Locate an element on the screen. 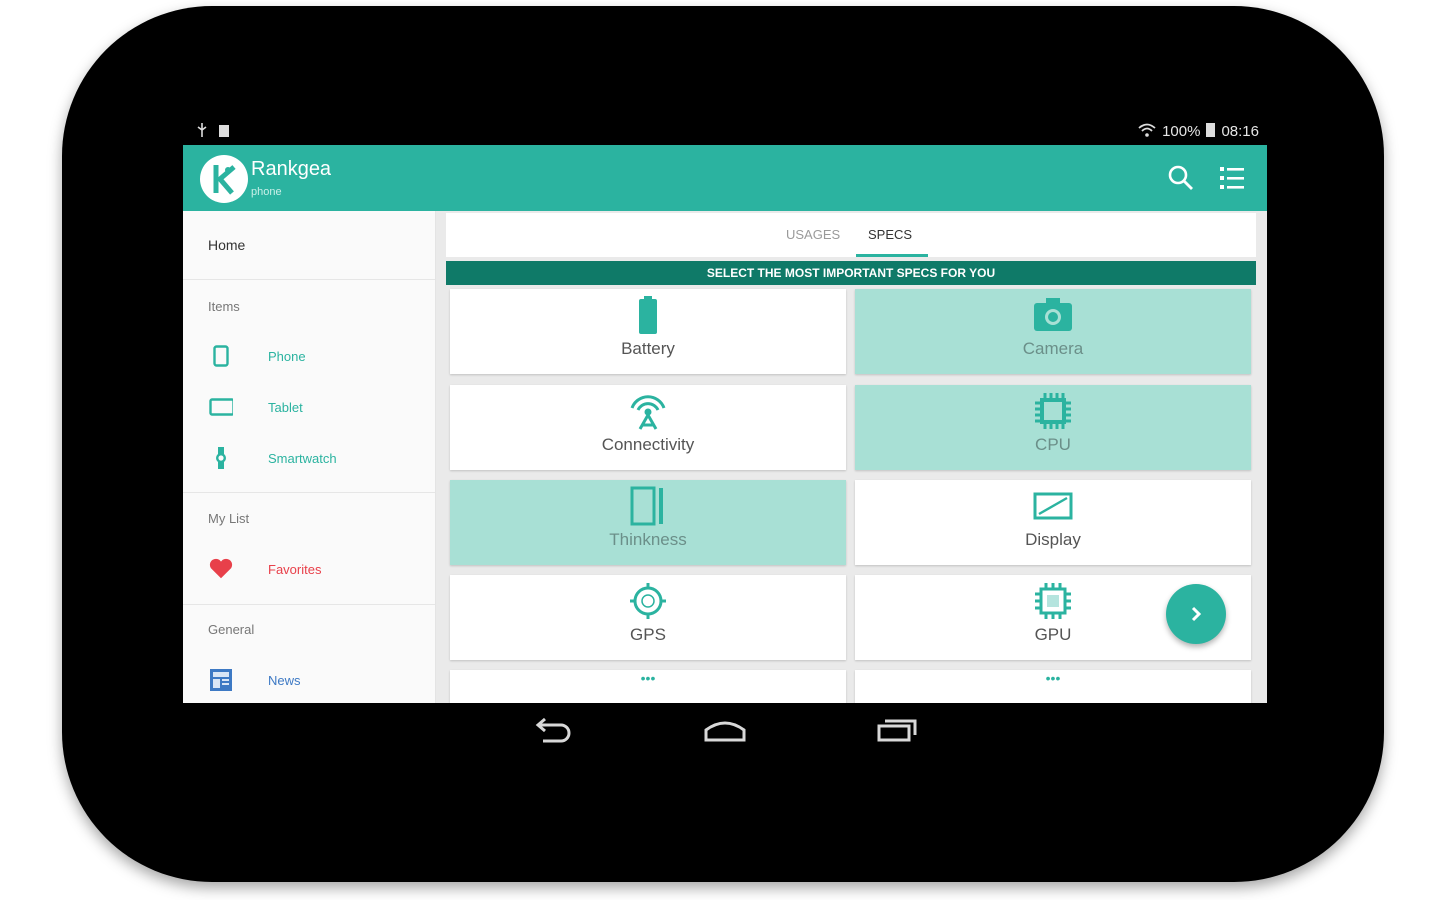 The image size is (1445, 900). spec-card-camera: Camera is located at coordinates (1053, 331).